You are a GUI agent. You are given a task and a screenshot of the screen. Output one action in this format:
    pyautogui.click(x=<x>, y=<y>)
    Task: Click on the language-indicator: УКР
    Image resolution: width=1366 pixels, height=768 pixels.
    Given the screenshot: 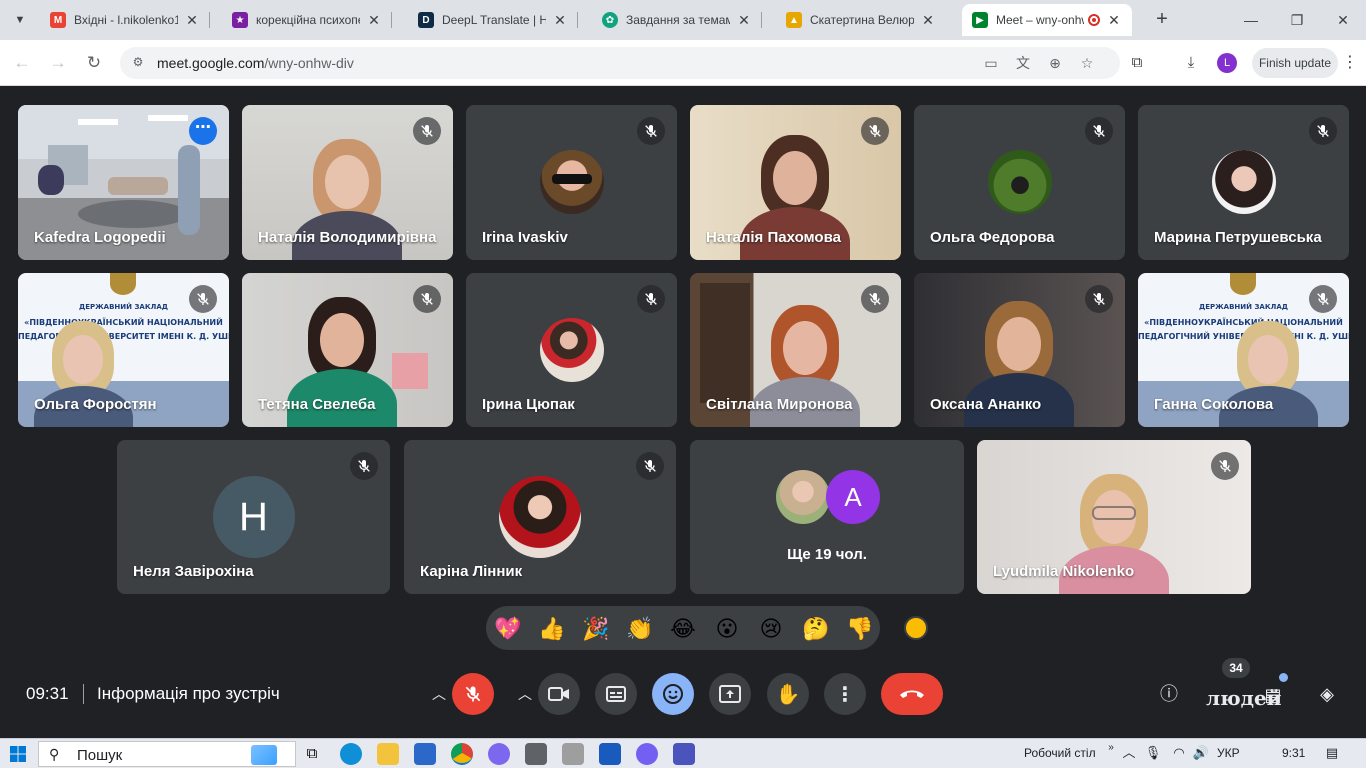 What is the action you would take?
    pyautogui.click(x=1228, y=753)
    